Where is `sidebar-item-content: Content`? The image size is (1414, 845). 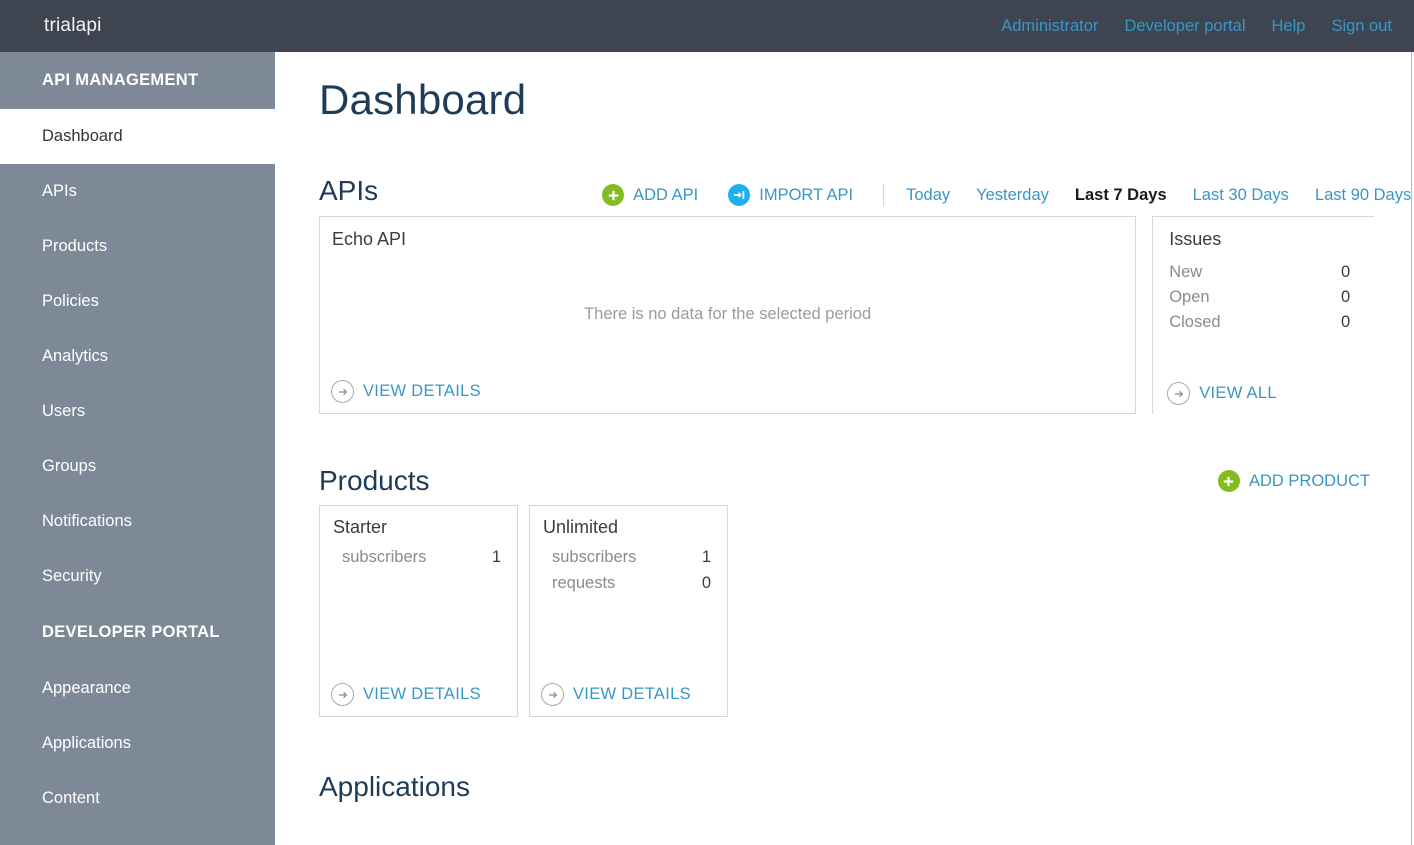
sidebar-item-content: Content is located at coordinates (137, 798).